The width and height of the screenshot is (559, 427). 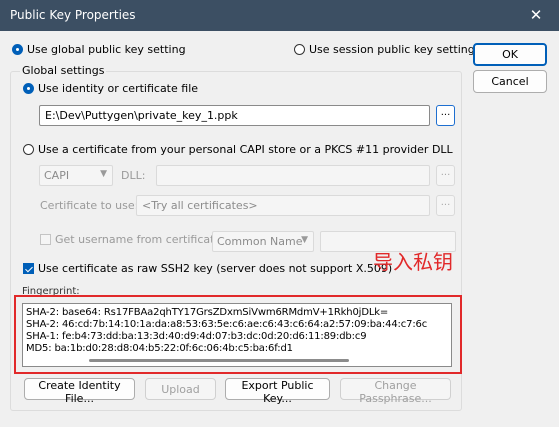 I want to click on provider-value: CAPI, so click(x=57, y=175).